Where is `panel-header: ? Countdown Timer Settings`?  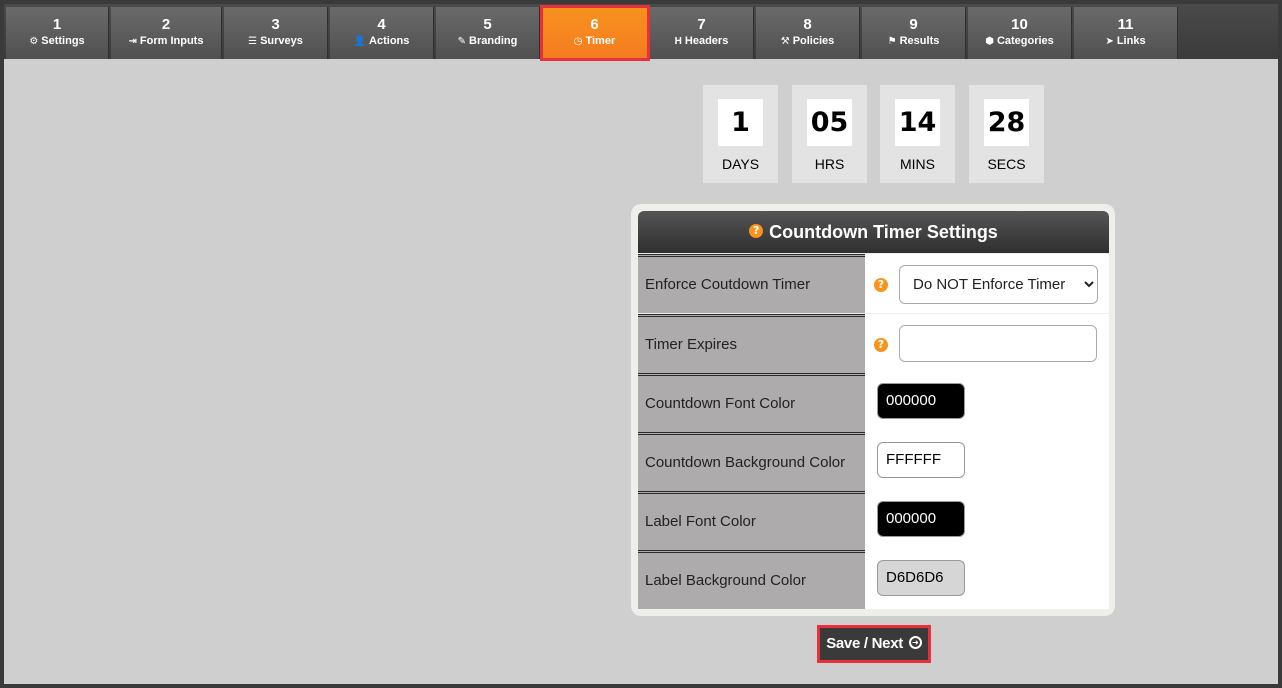
panel-header: ? Countdown Timer Settings is located at coordinates (873, 232).